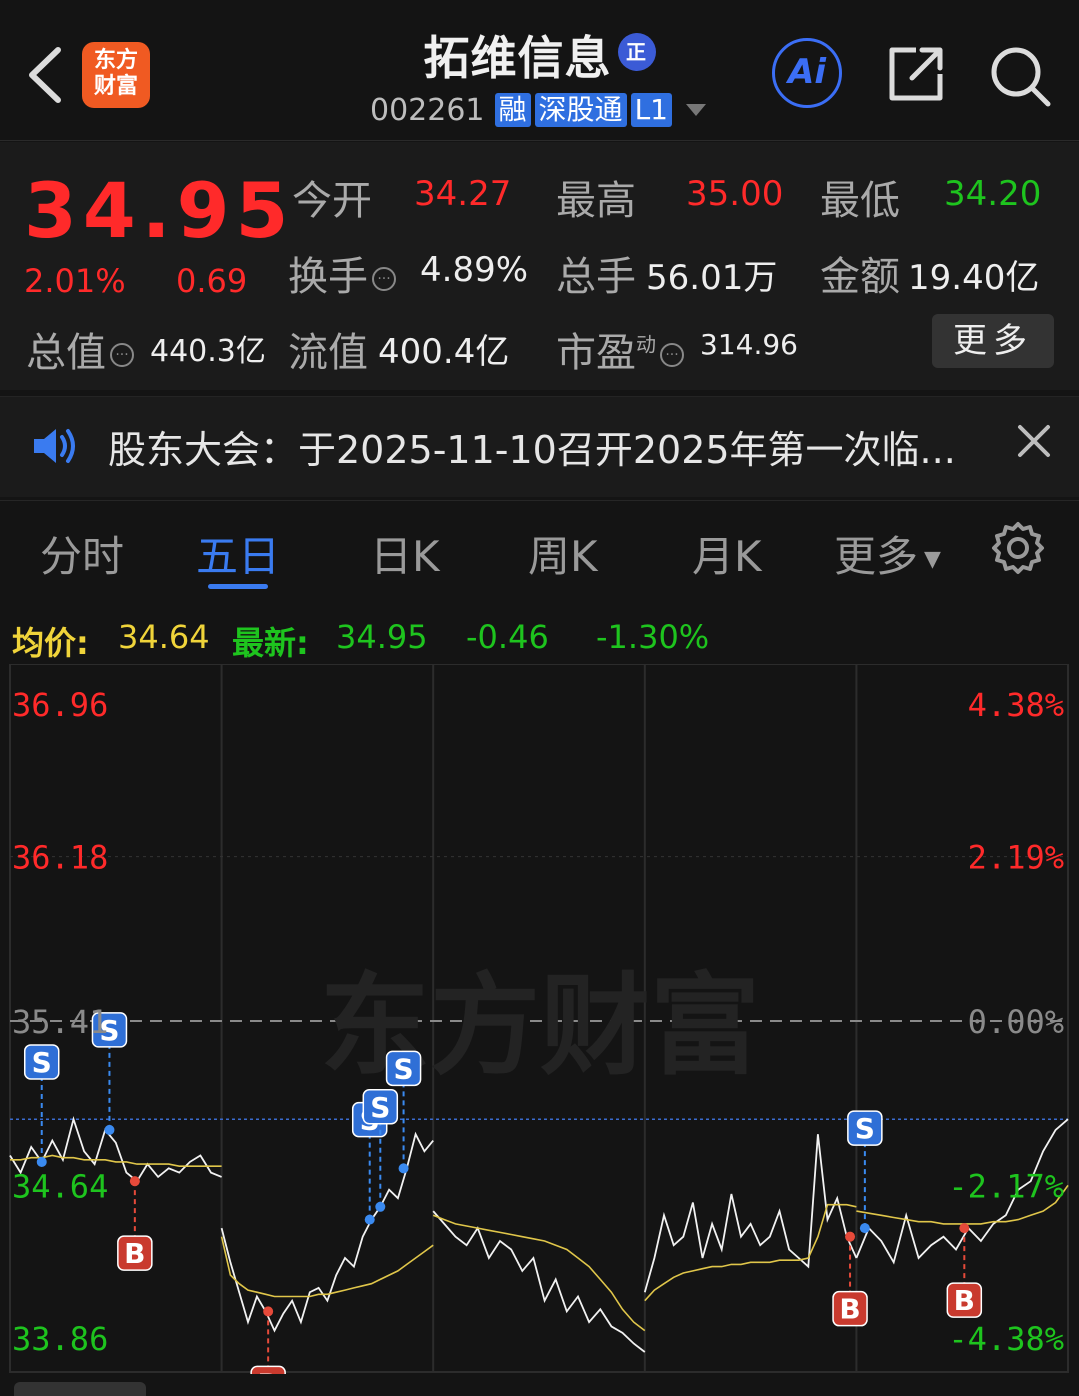  Describe the element at coordinates (60, 1186) in the screenshot. I see `y-left-tick: 34.64` at that location.